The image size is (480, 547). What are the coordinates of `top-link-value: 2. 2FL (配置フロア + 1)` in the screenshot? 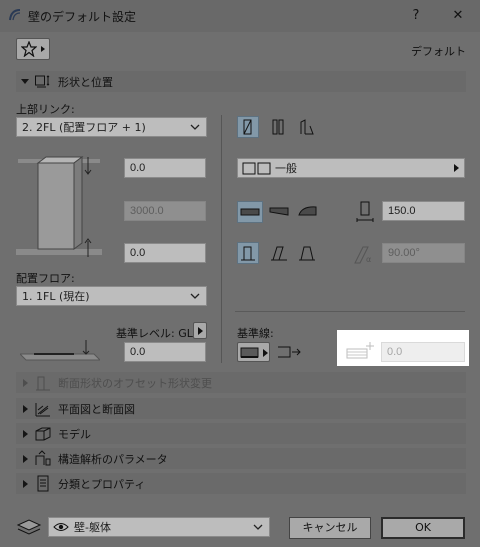 It's located at (84, 127).